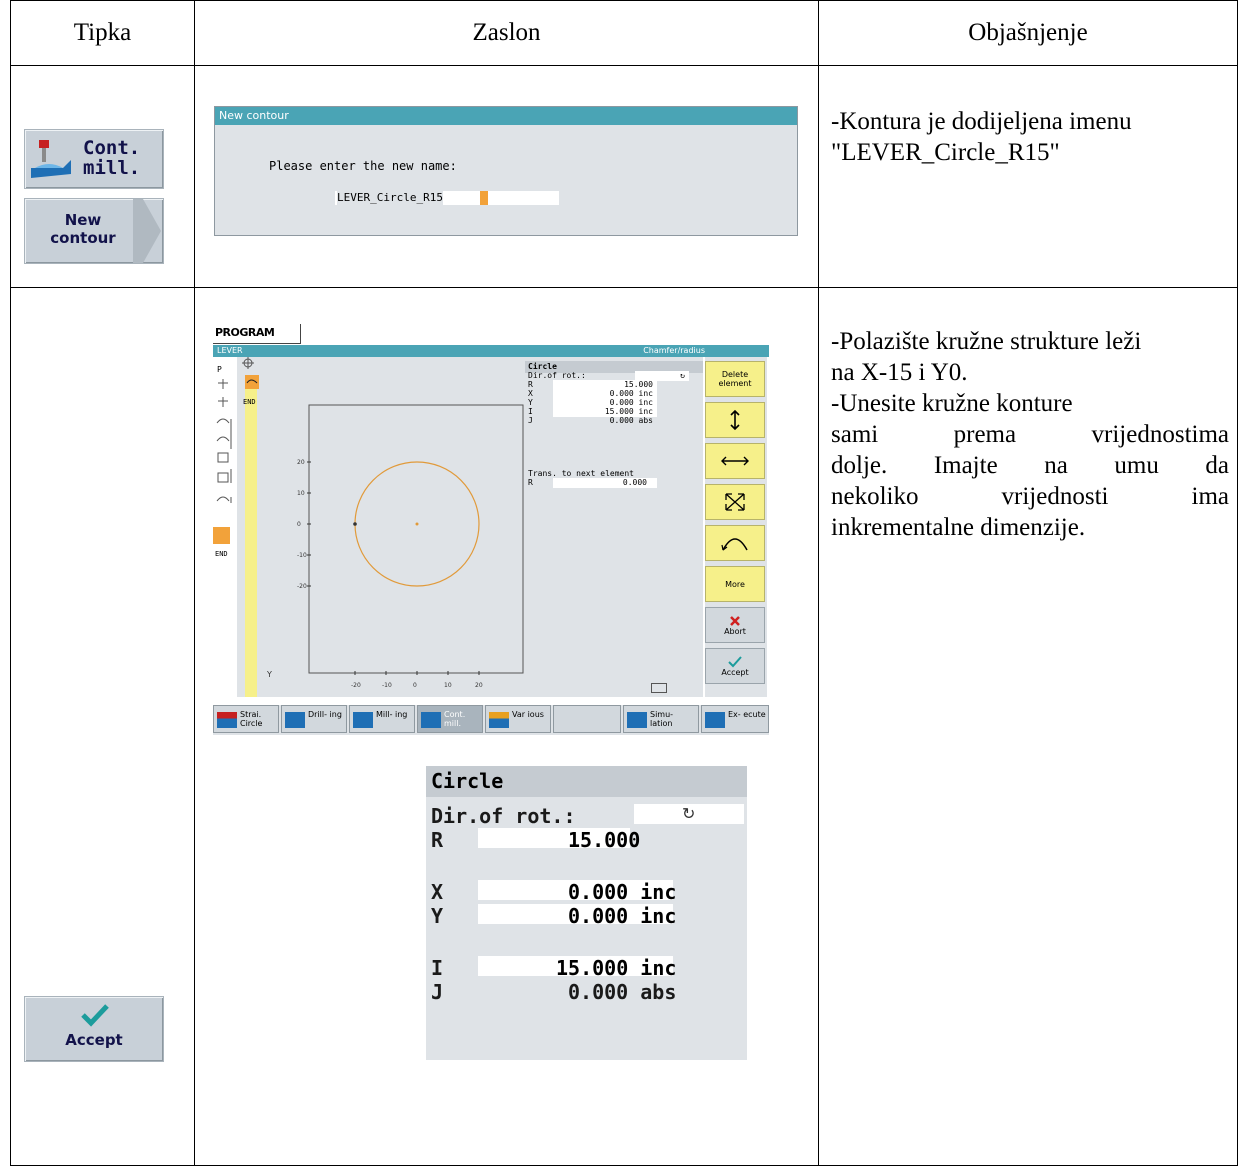 Image resolution: width=1247 pixels, height=1168 pixels. I want to click on page-indicator, so click(659, 688).